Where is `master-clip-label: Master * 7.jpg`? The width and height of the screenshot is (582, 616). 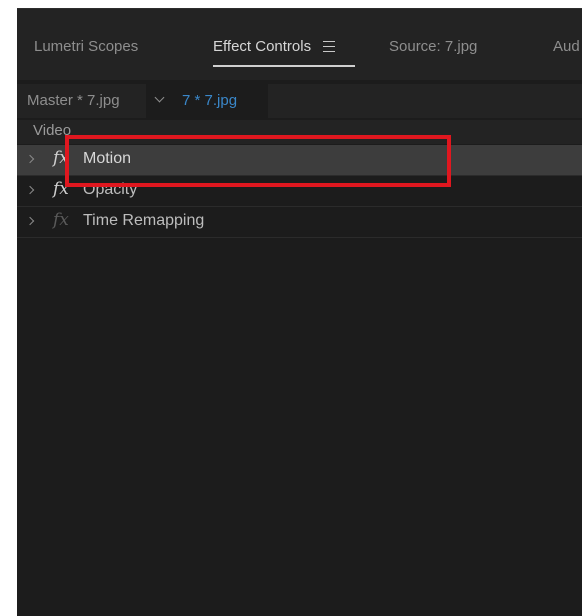 master-clip-label: Master * 7.jpg is located at coordinates (73, 100).